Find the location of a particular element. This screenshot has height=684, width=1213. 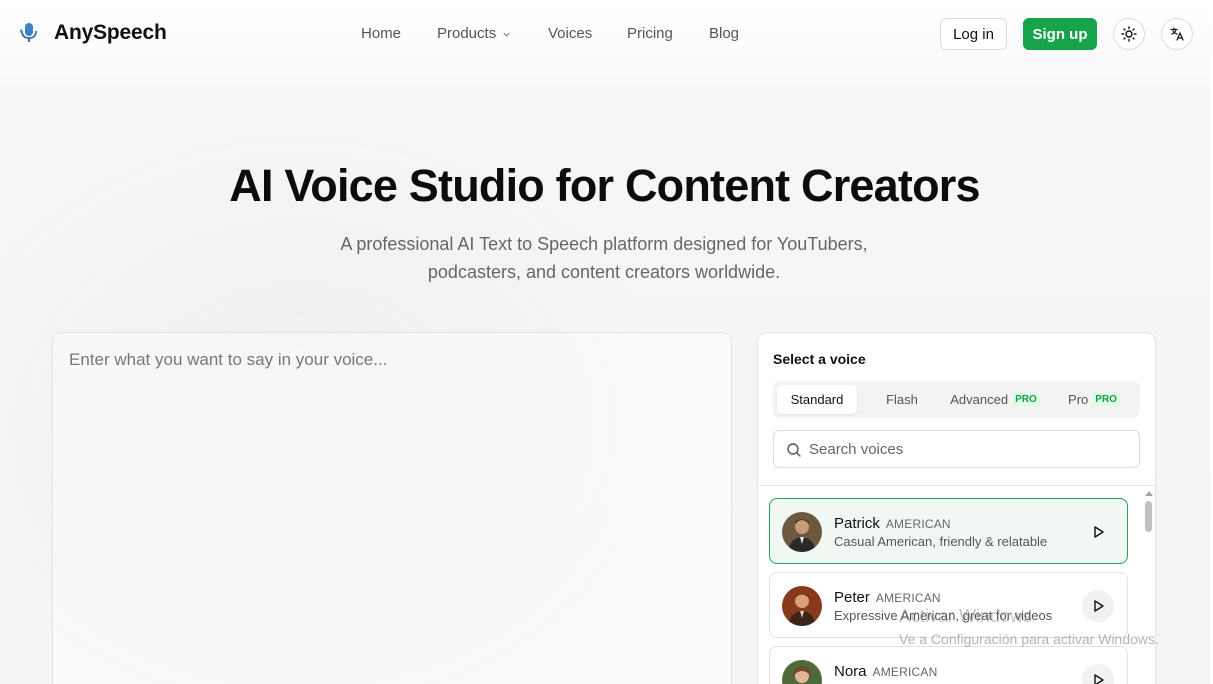

microphone-icon is located at coordinates (28, 32).